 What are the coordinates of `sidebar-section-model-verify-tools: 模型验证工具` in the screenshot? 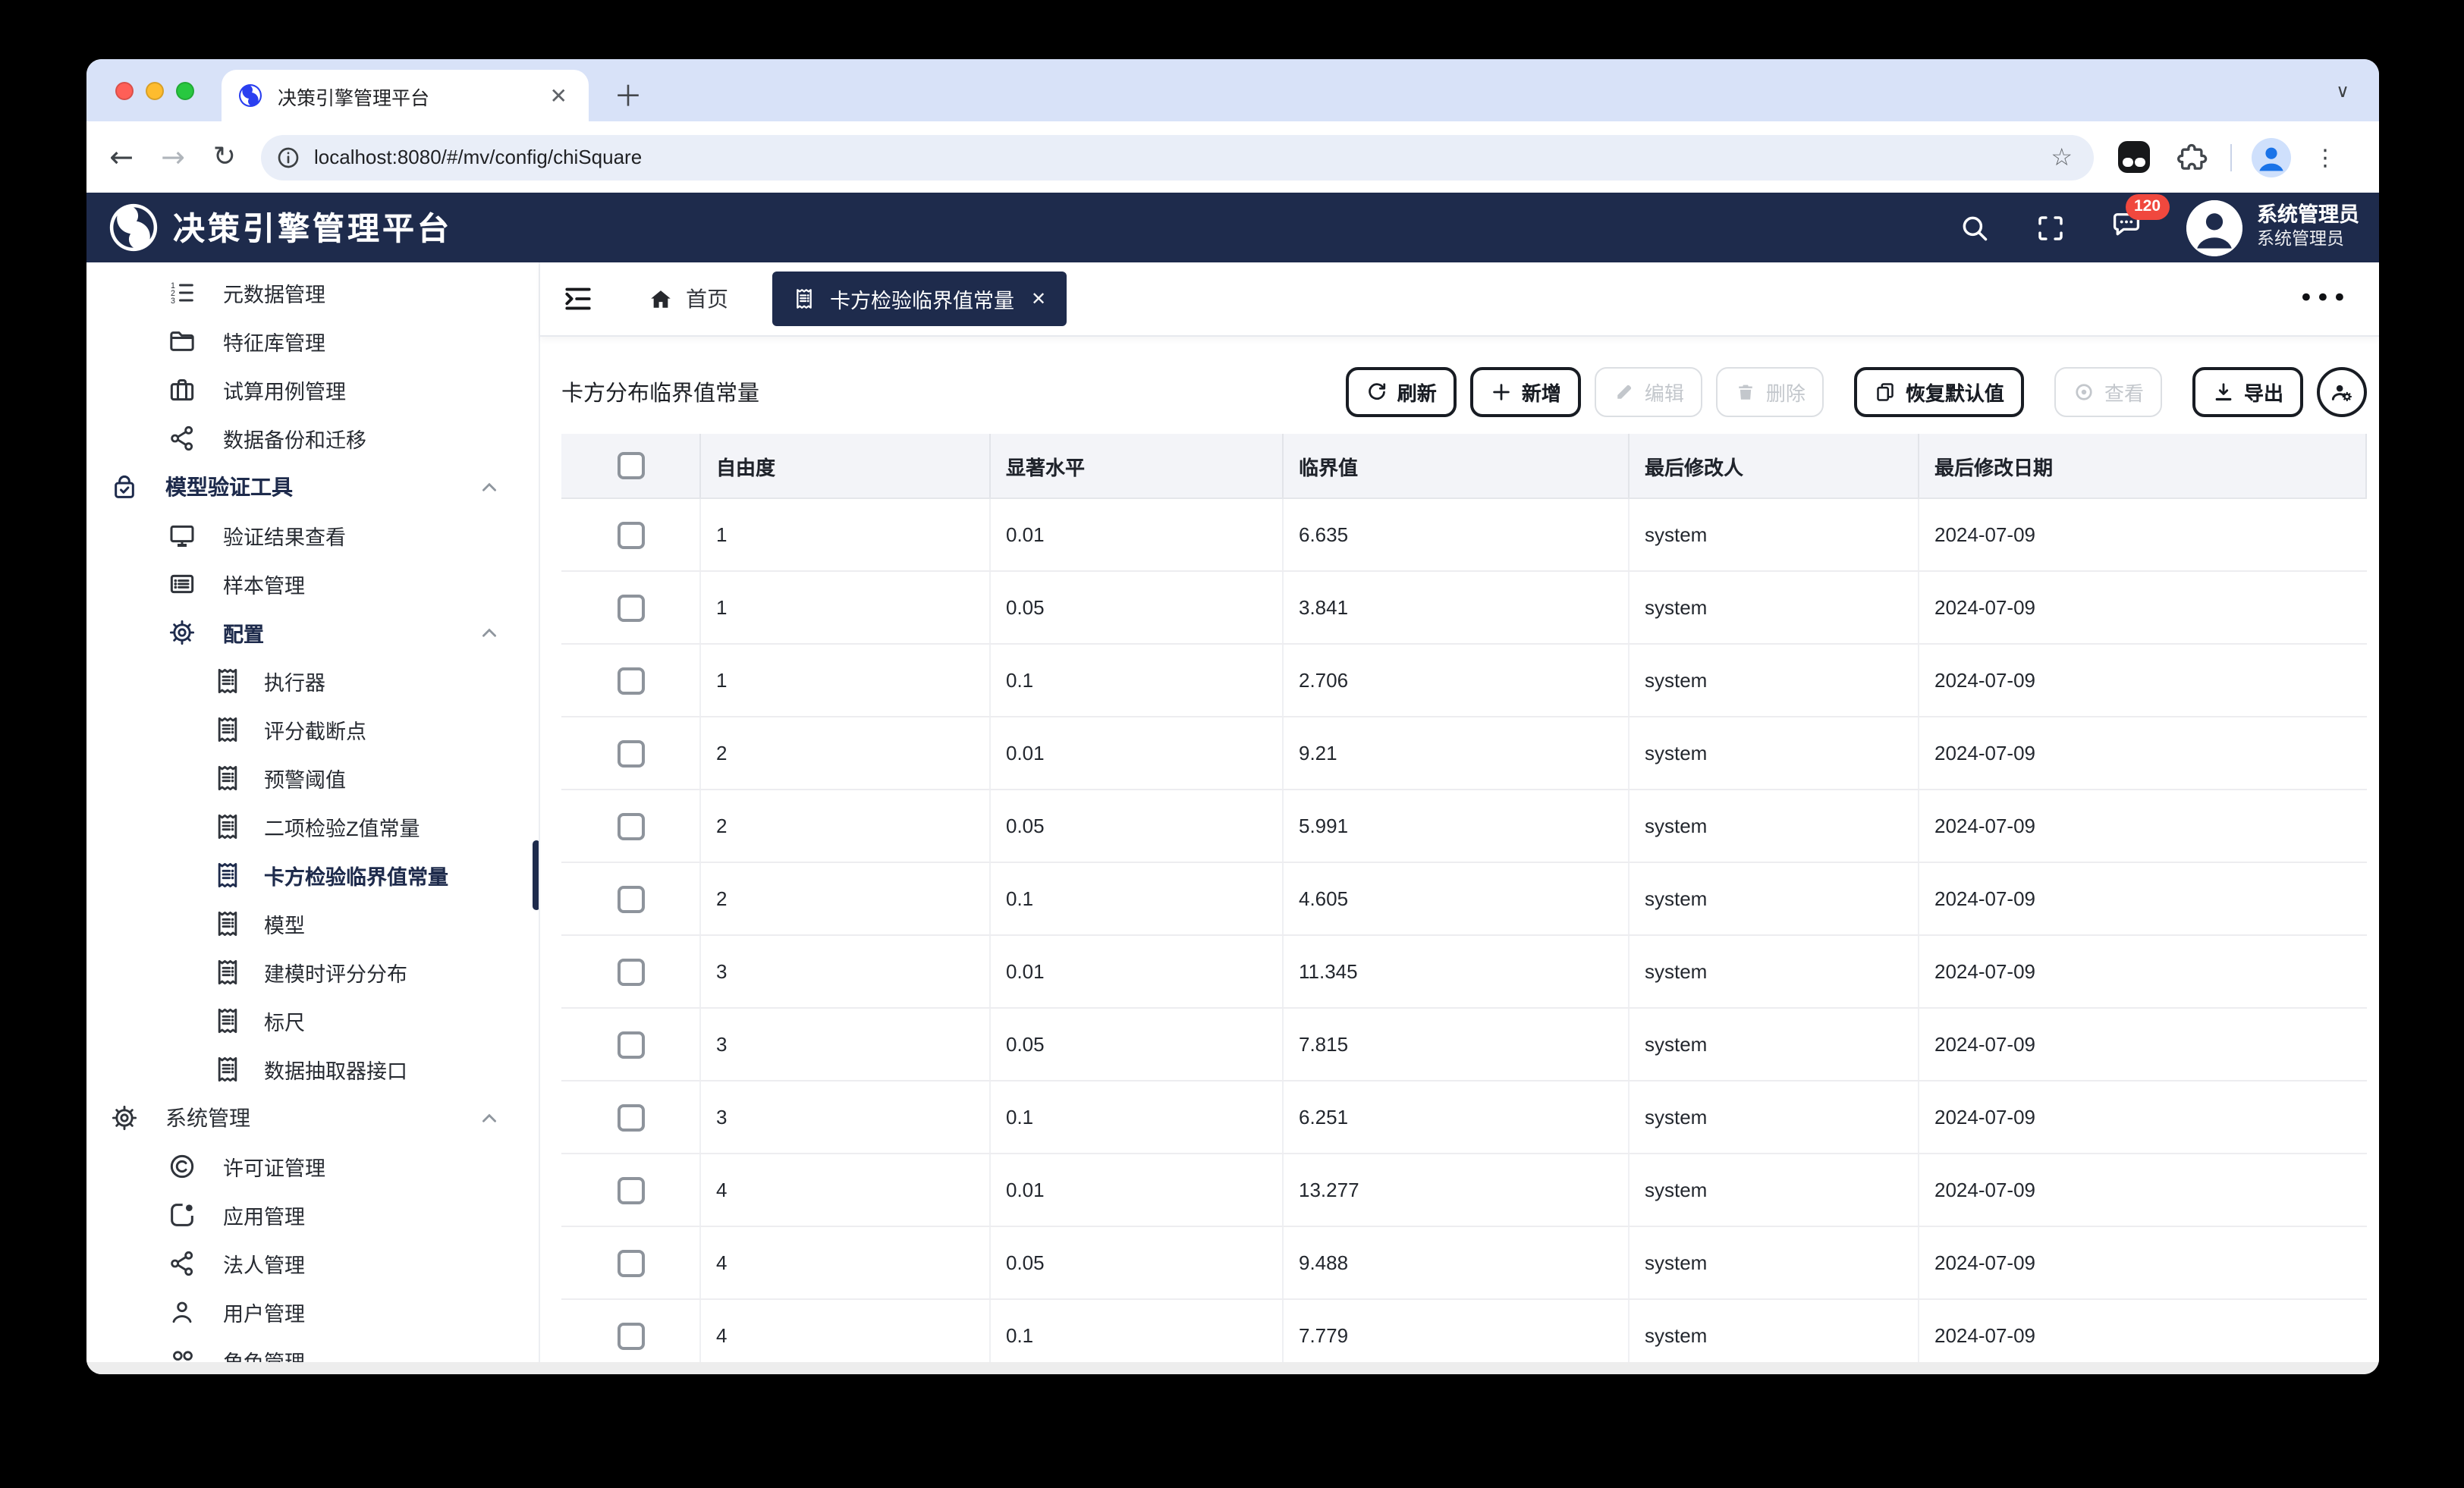 It's located at (312, 487).